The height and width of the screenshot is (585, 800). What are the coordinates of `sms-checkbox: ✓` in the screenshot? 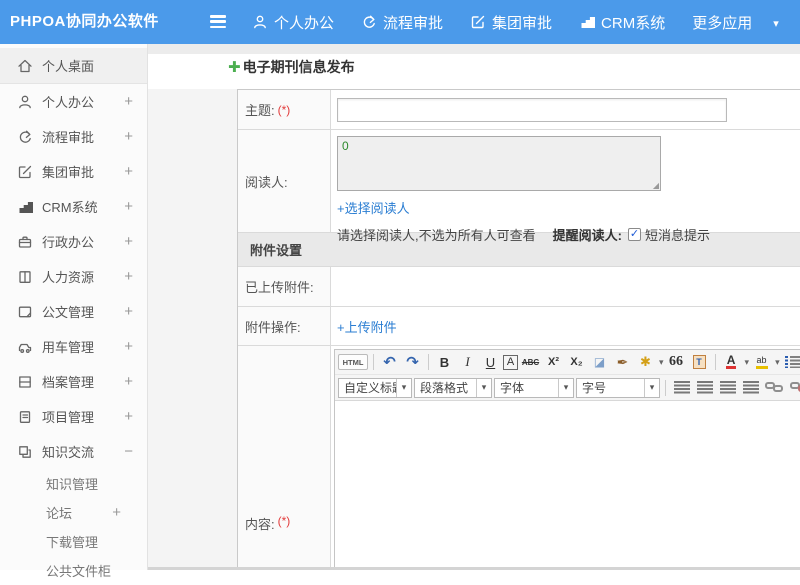 It's located at (634, 234).